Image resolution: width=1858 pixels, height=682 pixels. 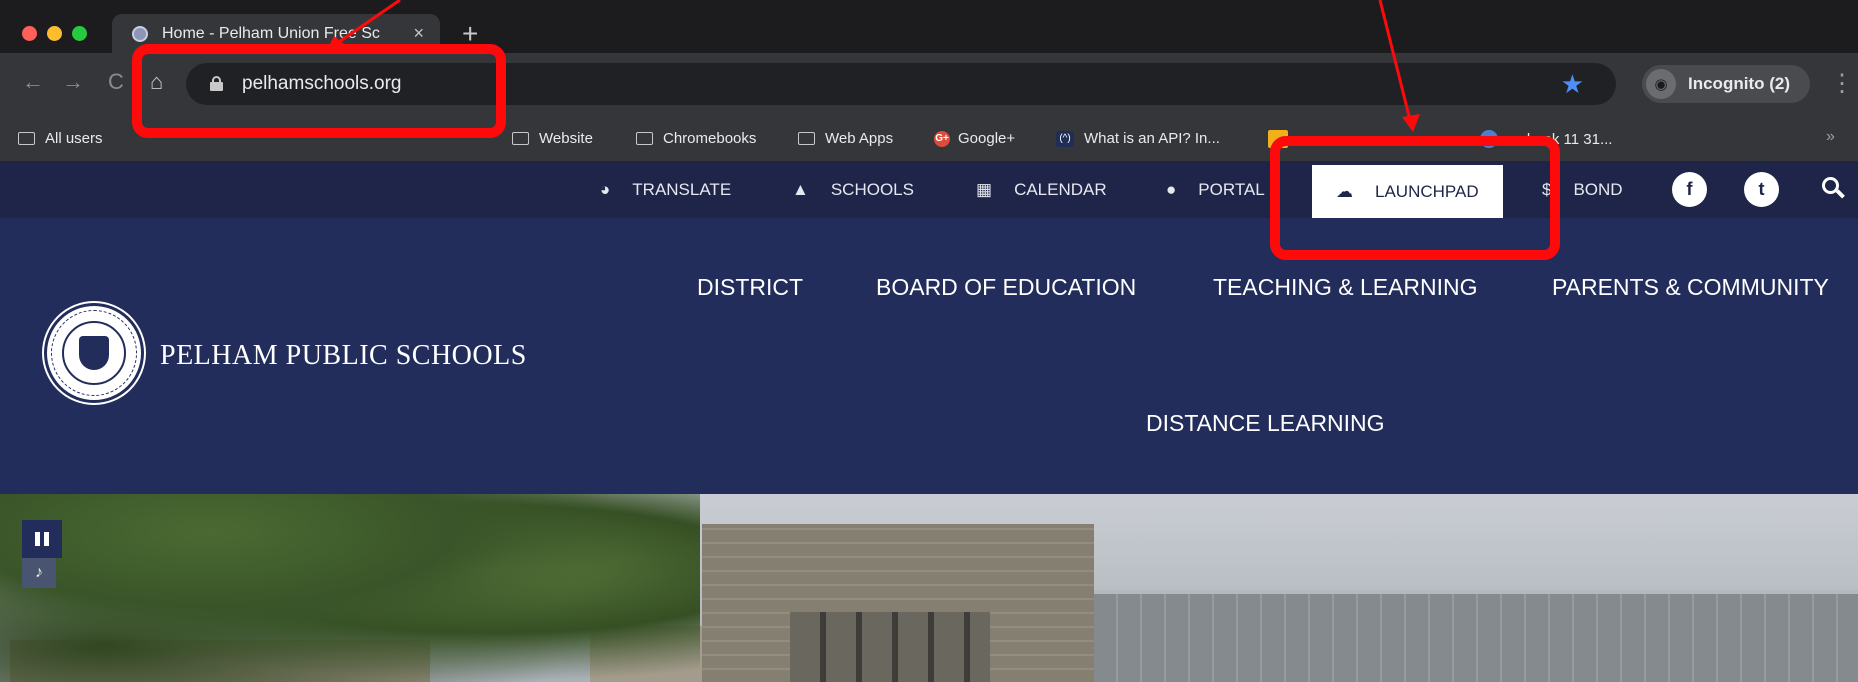 I want to click on arrow-to-url, so click(x=368, y=23).